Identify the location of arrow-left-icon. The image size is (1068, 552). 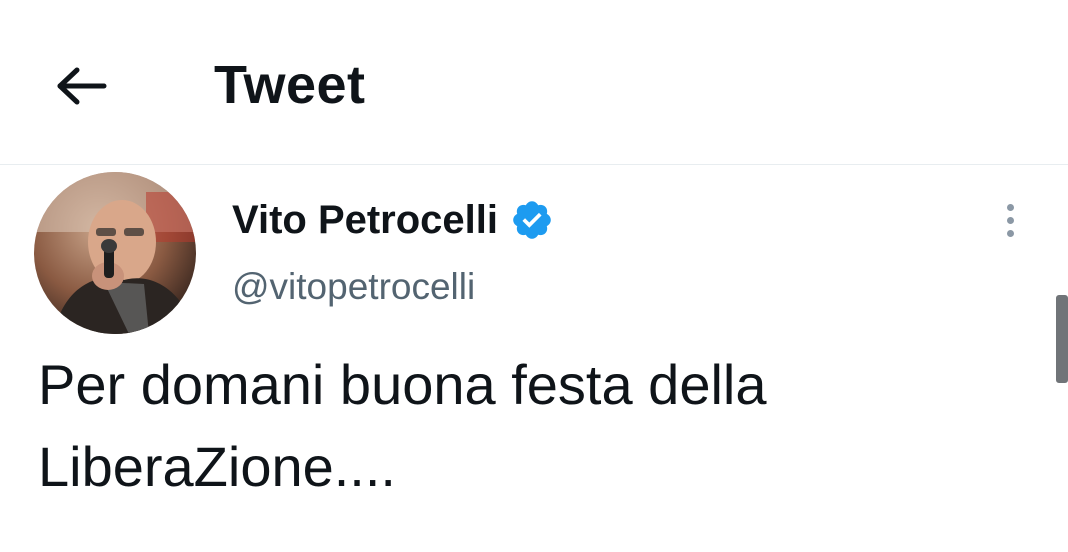
(82, 86).